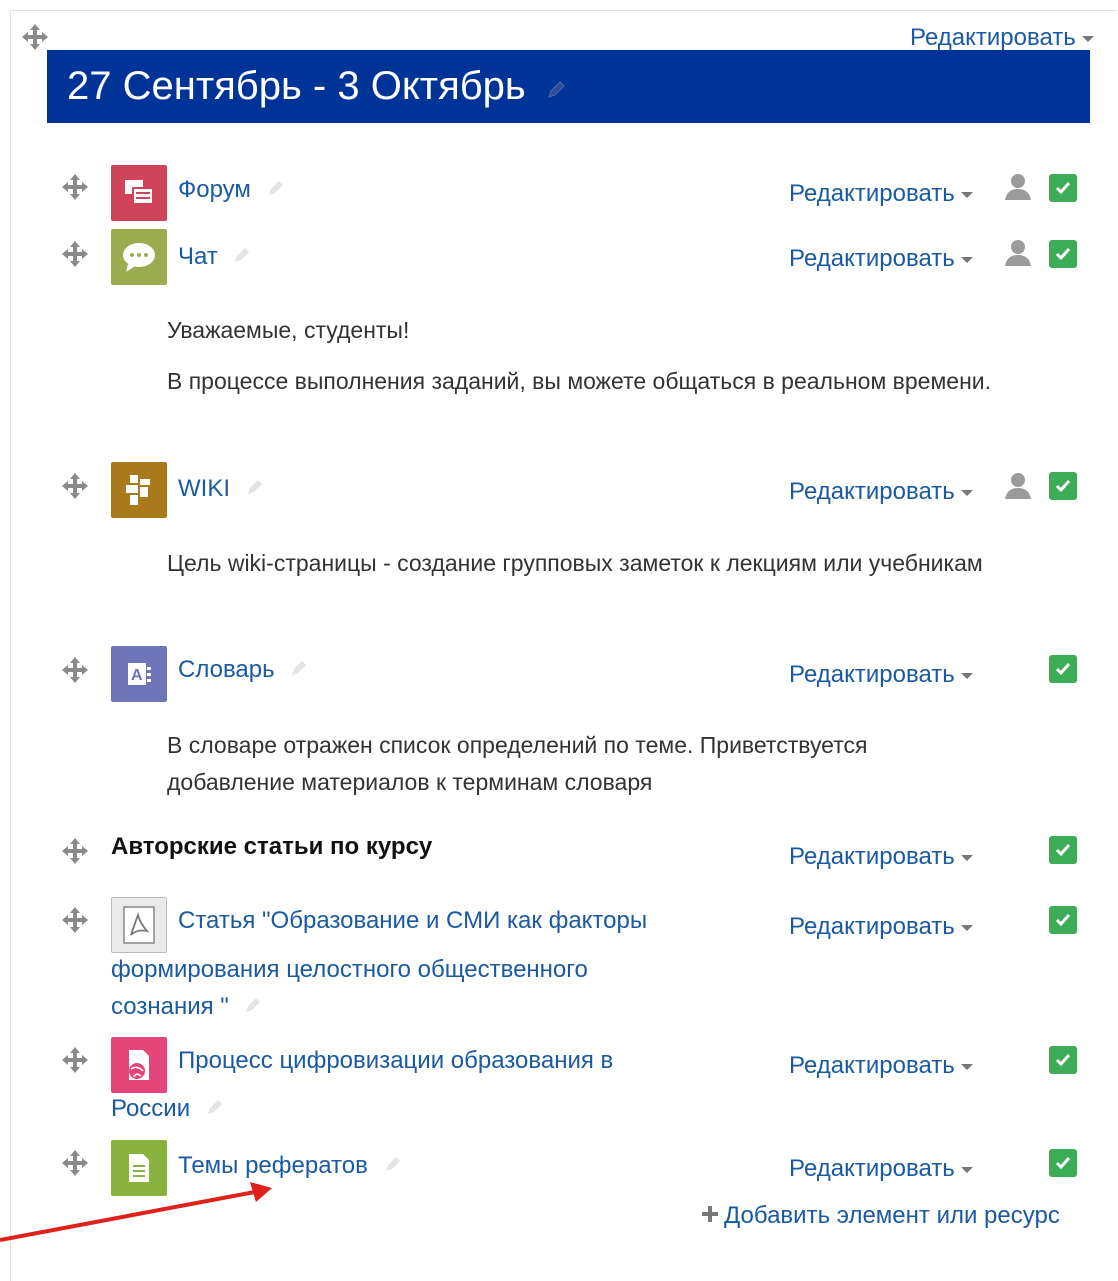 The image size is (1118, 1281). I want to click on edit-menu-web-page: Редактировать, so click(881, 1066).